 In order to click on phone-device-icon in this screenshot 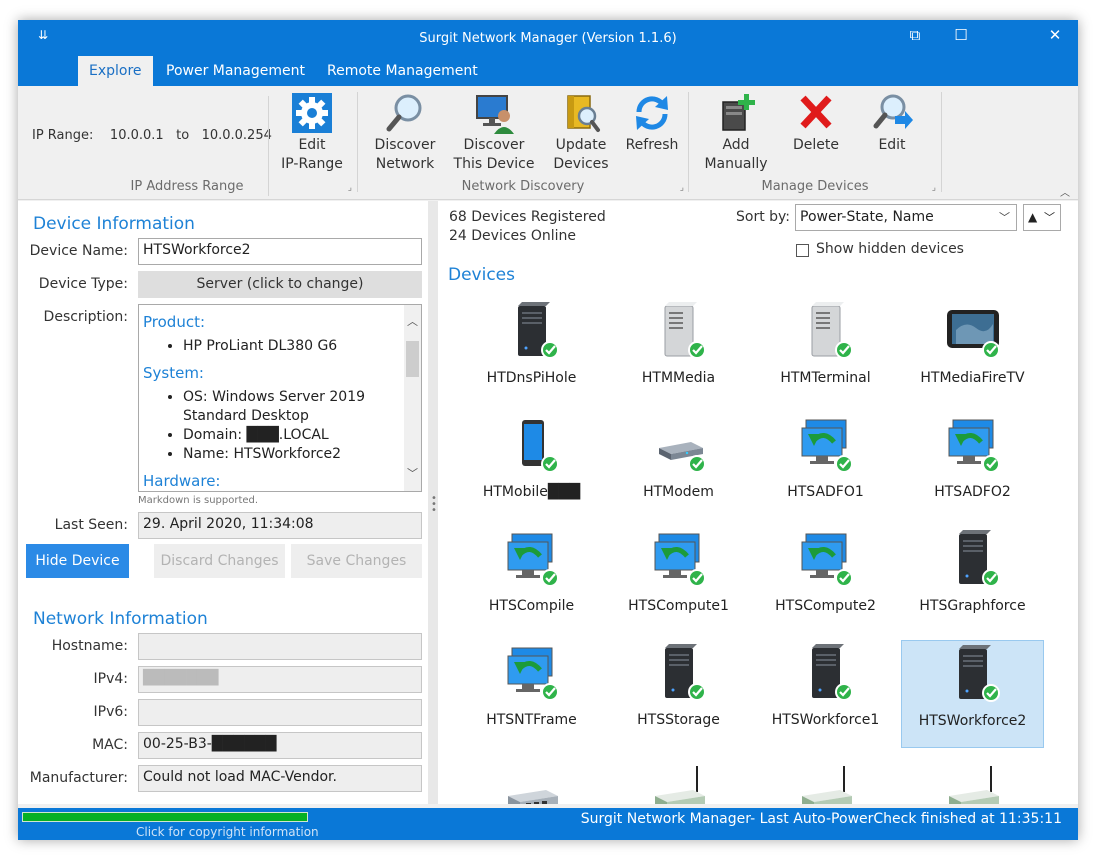, I will do `click(540, 446)`.